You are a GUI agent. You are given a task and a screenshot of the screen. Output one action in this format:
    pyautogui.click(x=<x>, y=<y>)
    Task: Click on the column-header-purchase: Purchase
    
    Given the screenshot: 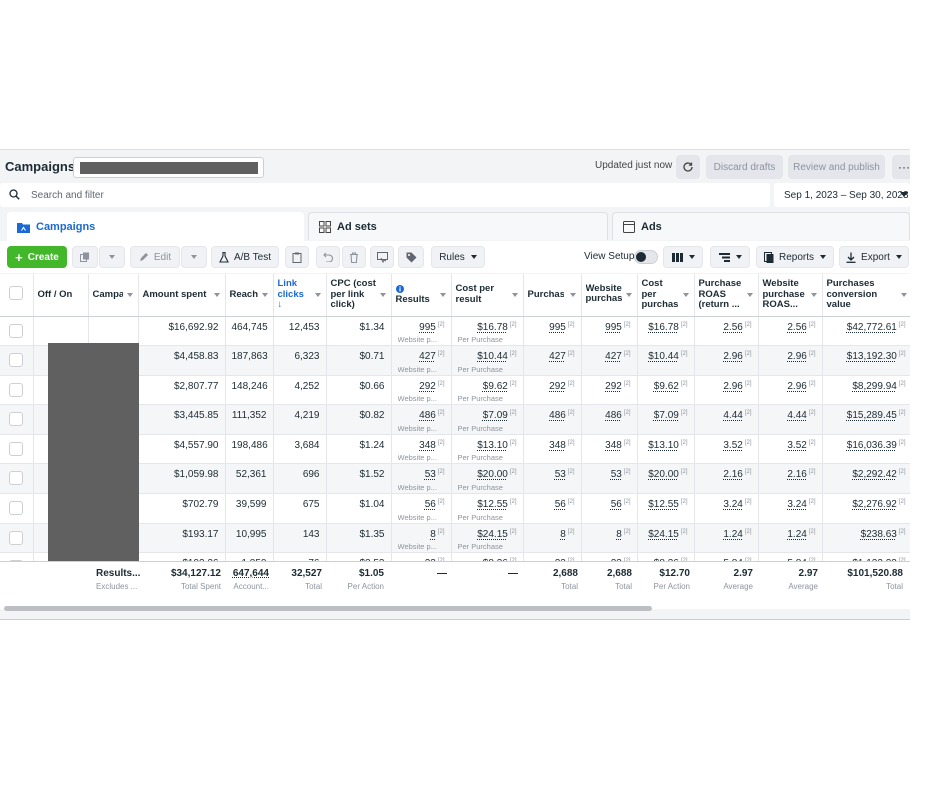 What is the action you would take?
    pyautogui.click(x=552, y=295)
    